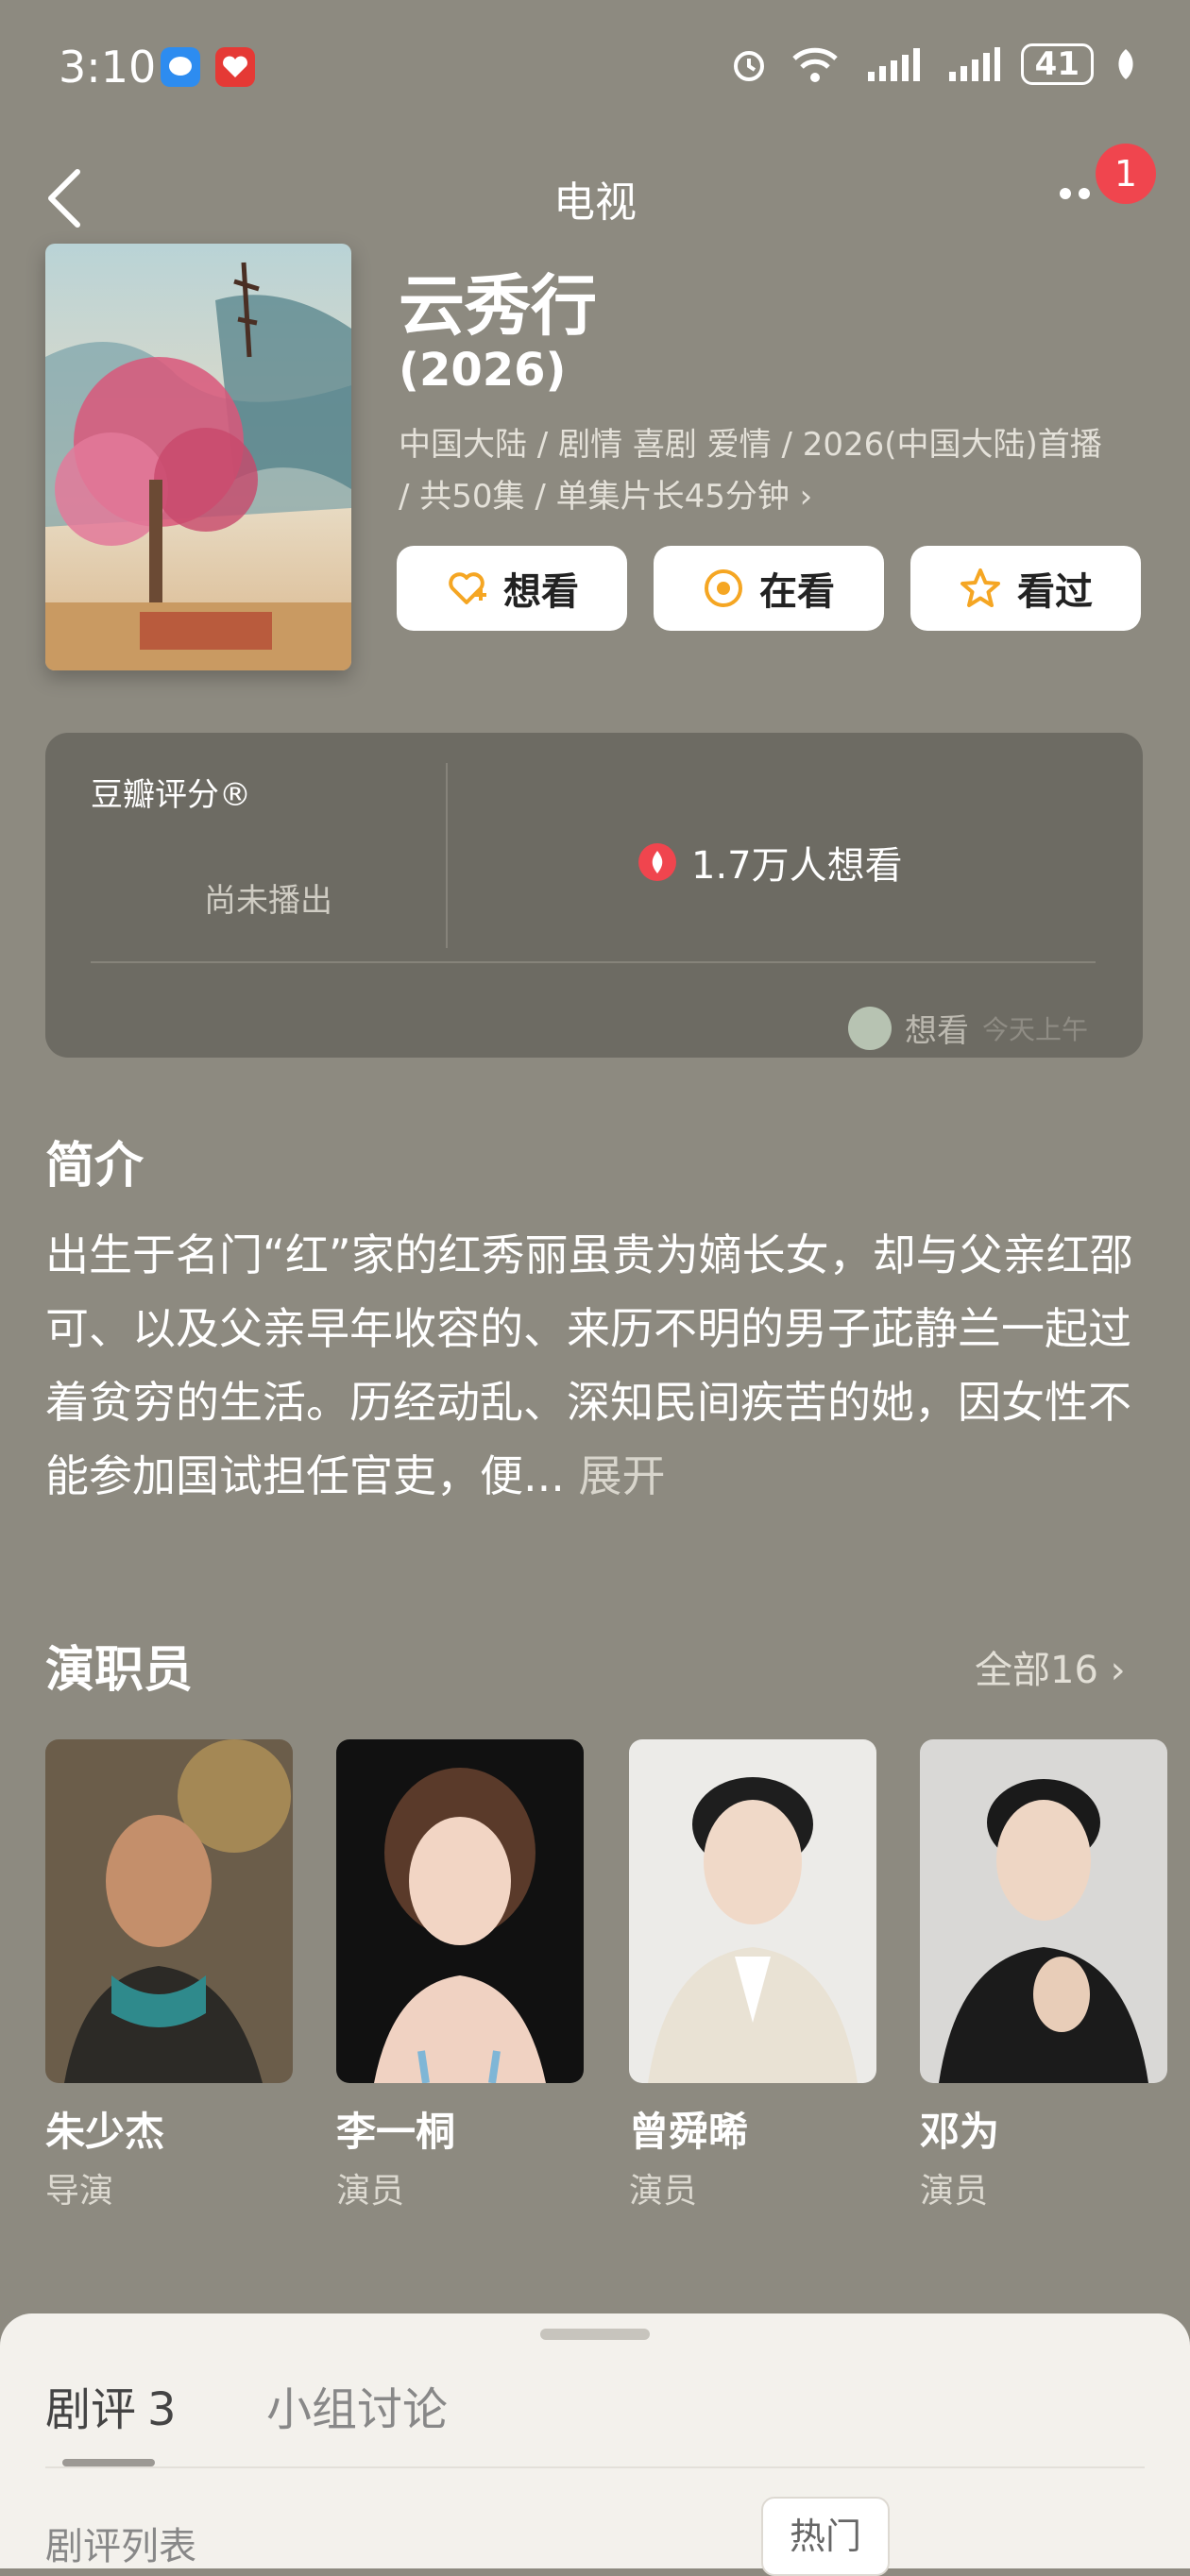 This screenshot has width=1190, height=2576. What do you see at coordinates (268, 901) in the screenshot?
I see `rating-status: 尚未播出` at bounding box center [268, 901].